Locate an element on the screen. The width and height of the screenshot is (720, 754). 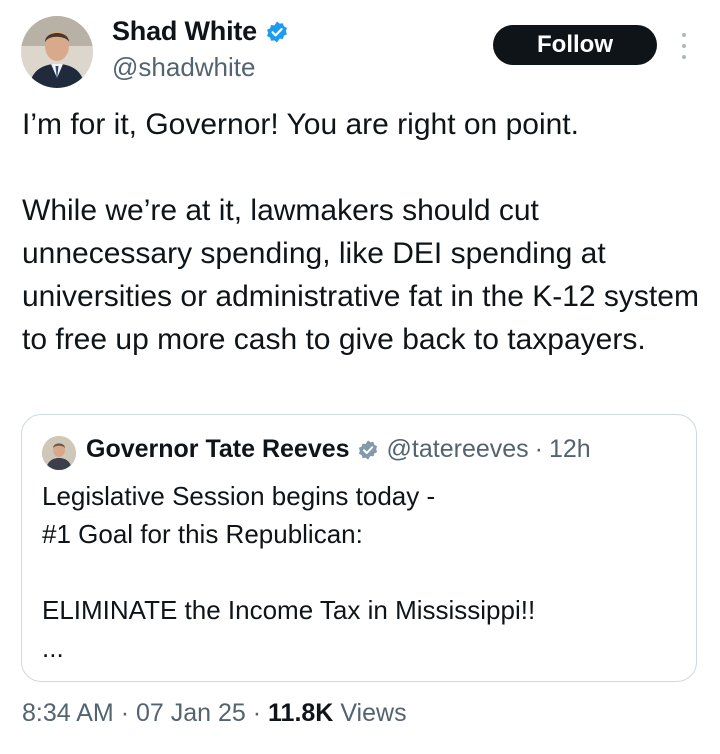
author-photo is located at coordinates (57, 52).